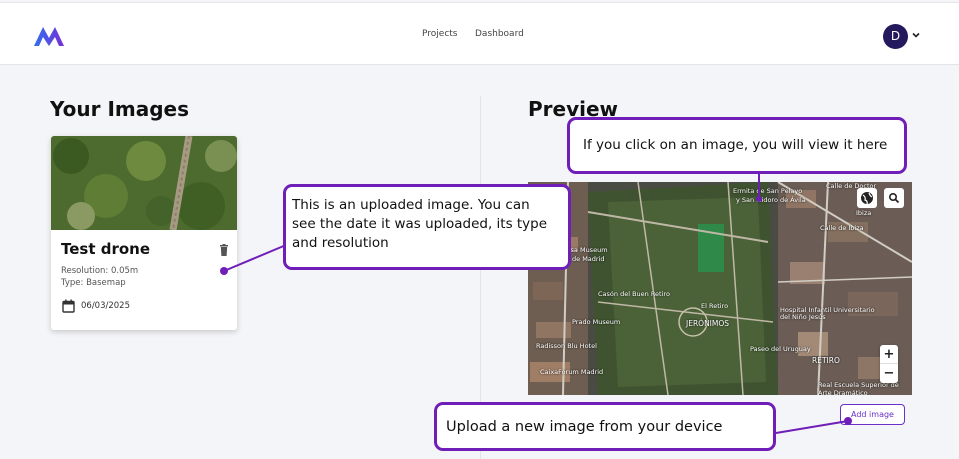 The image size is (959, 459). I want to click on callout-upload: Upload a new image from your device, so click(605, 426).